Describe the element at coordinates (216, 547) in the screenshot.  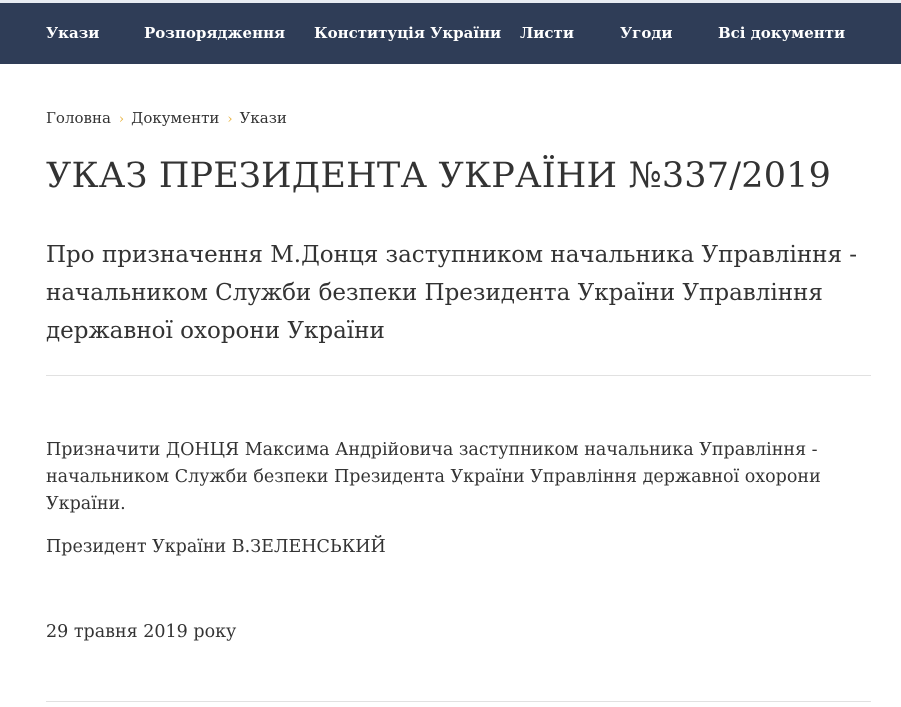
I see `signature: Президент України В.ЗЕЛЕНСЬКИЙ` at that location.